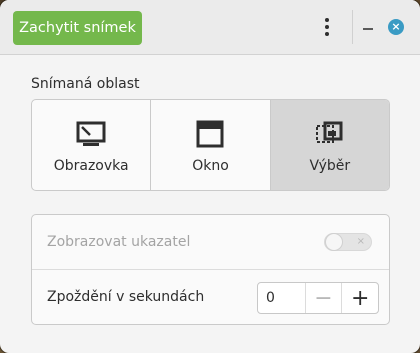 The width and height of the screenshot is (420, 353). I want to click on close-icon: ×, so click(396, 27).